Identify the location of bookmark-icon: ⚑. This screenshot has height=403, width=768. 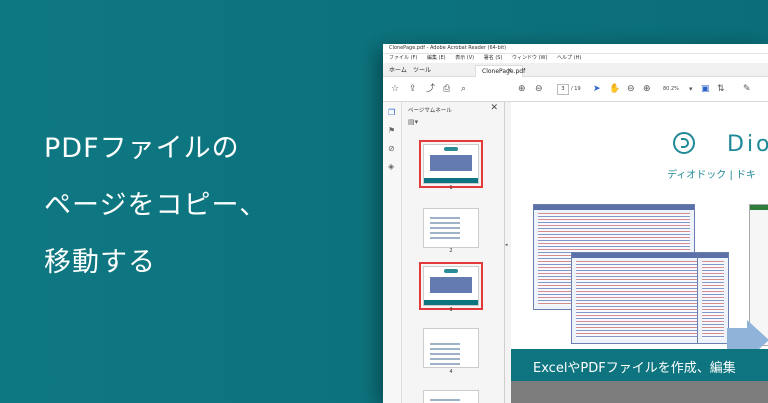
(391, 130).